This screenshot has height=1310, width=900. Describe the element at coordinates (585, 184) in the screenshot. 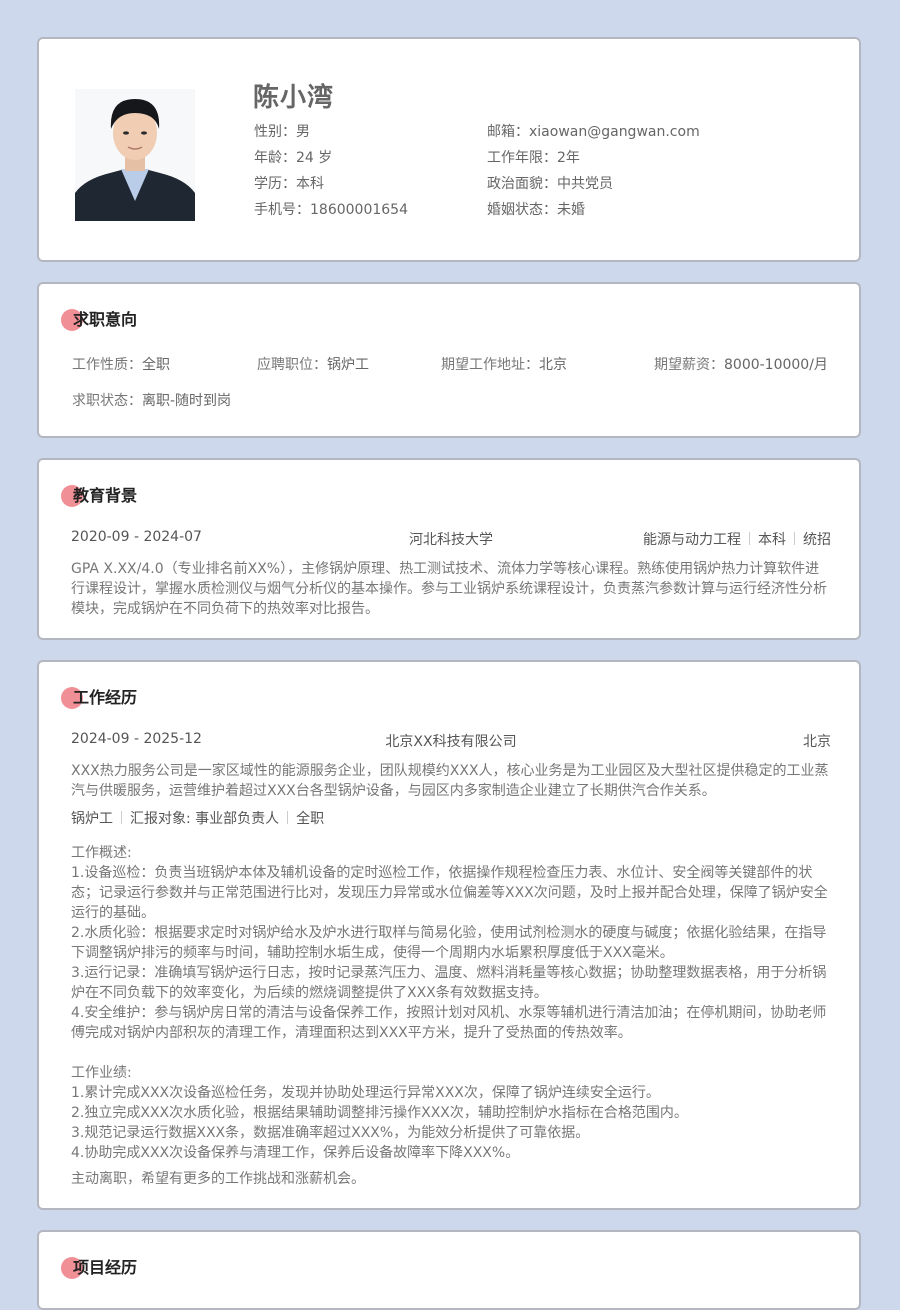

I see `politics-value: 中共党员` at that location.